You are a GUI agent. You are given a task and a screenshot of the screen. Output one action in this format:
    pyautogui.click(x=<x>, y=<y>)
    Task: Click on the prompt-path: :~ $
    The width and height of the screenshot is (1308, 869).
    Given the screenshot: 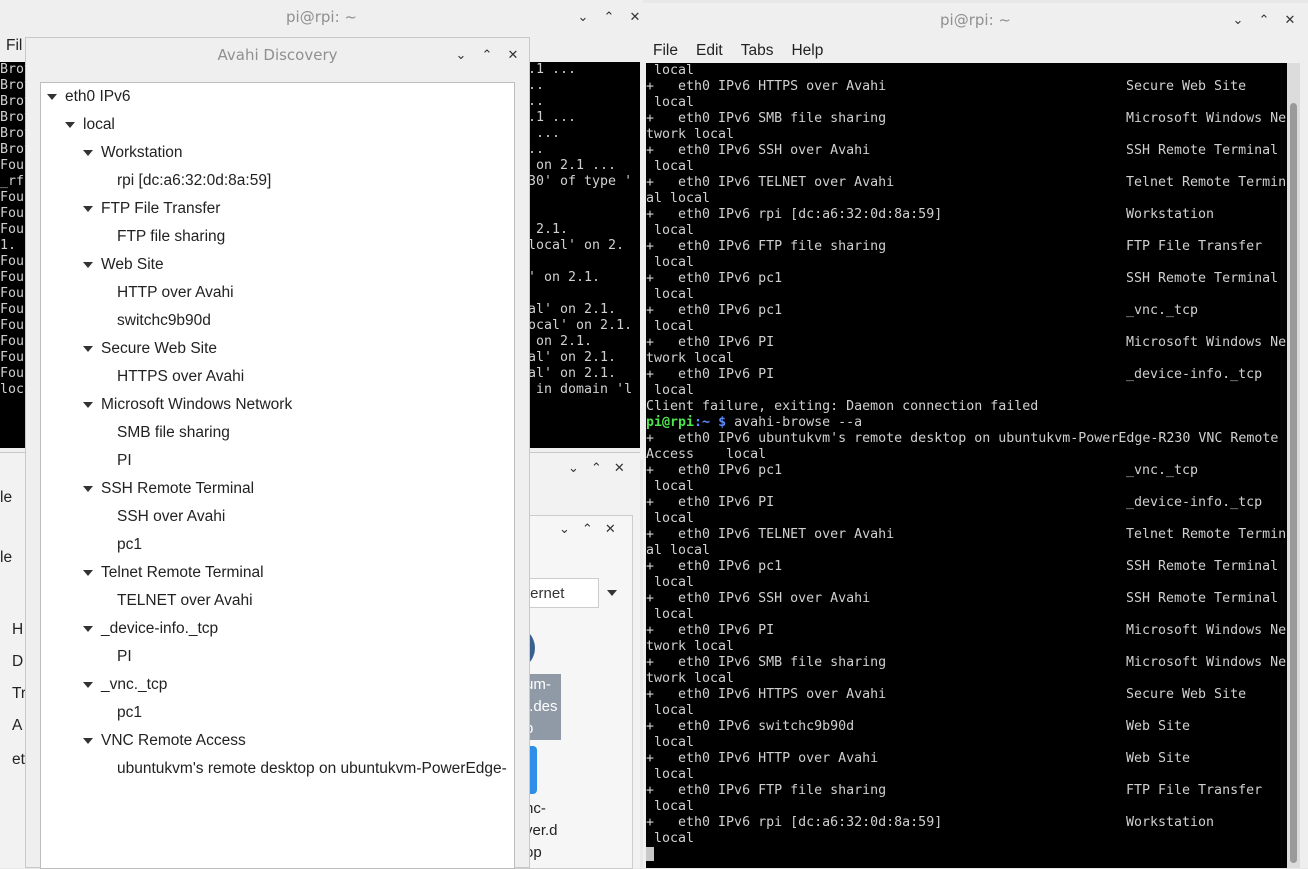 What is the action you would take?
    pyautogui.click(x=710, y=422)
    